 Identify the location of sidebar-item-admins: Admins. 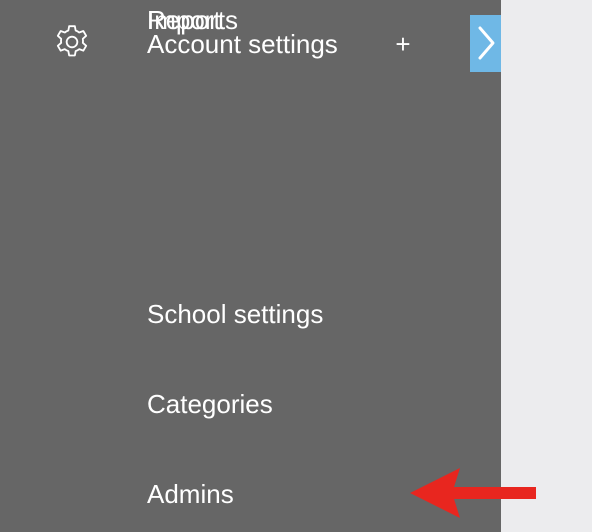
(190, 494).